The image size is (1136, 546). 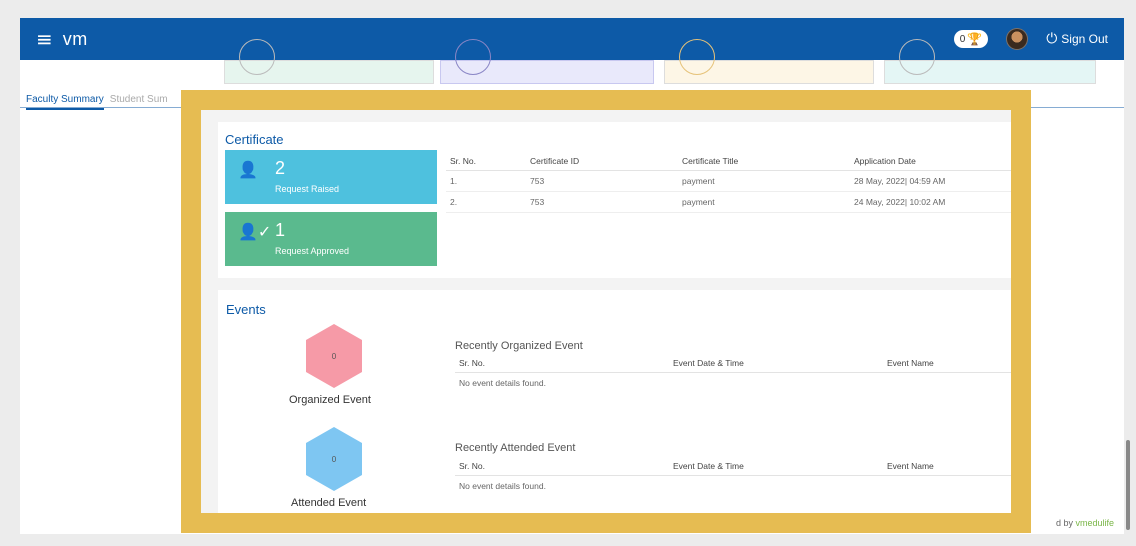 What do you see at coordinates (330, 400) in the screenshot?
I see `organized-event-label: Organized Event` at bounding box center [330, 400].